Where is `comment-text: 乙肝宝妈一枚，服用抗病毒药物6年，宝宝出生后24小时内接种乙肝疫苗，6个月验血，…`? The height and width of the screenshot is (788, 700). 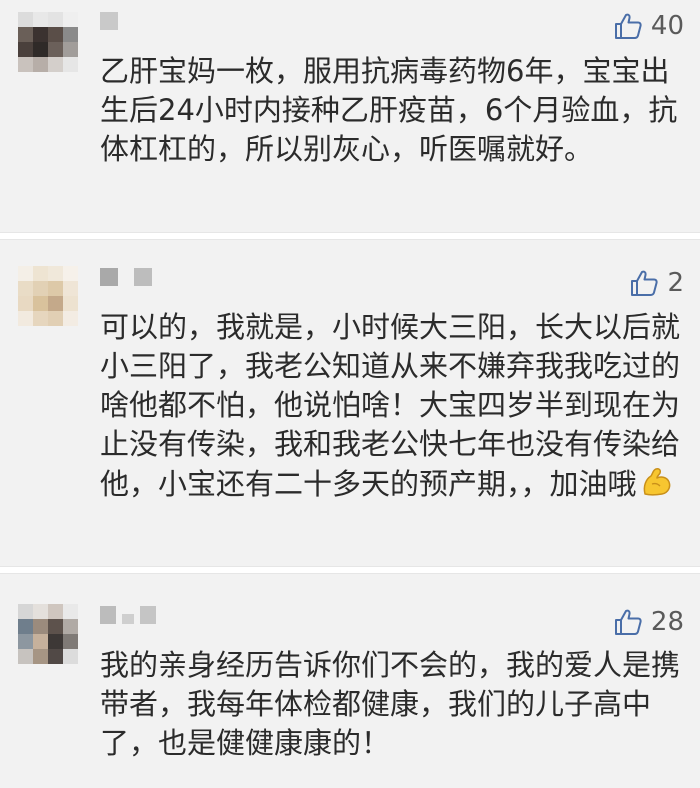
comment-text: 乙肝宝妈一枚，服用抗病毒药物6年，宝宝出生后24小时内接种乙肝疫苗，6个月验血，… is located at coordinates (389, 110).